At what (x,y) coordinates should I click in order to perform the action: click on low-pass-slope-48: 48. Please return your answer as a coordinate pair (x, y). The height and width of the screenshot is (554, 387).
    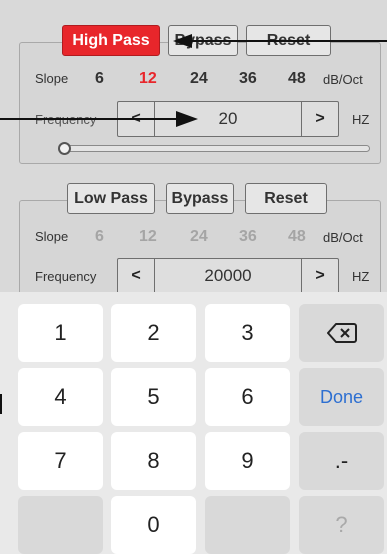
    Looking at the image, I should click on (297, 237).